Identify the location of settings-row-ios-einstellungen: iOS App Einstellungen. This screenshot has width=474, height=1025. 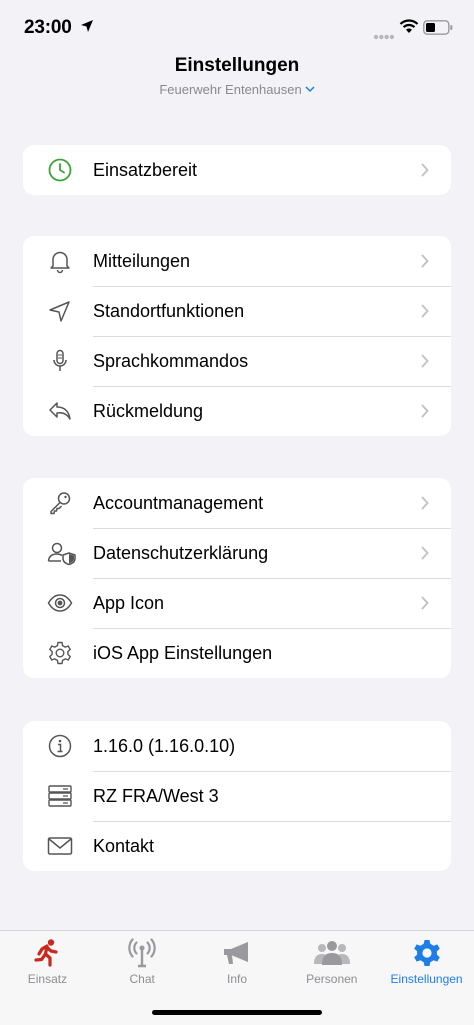
(237, 653).